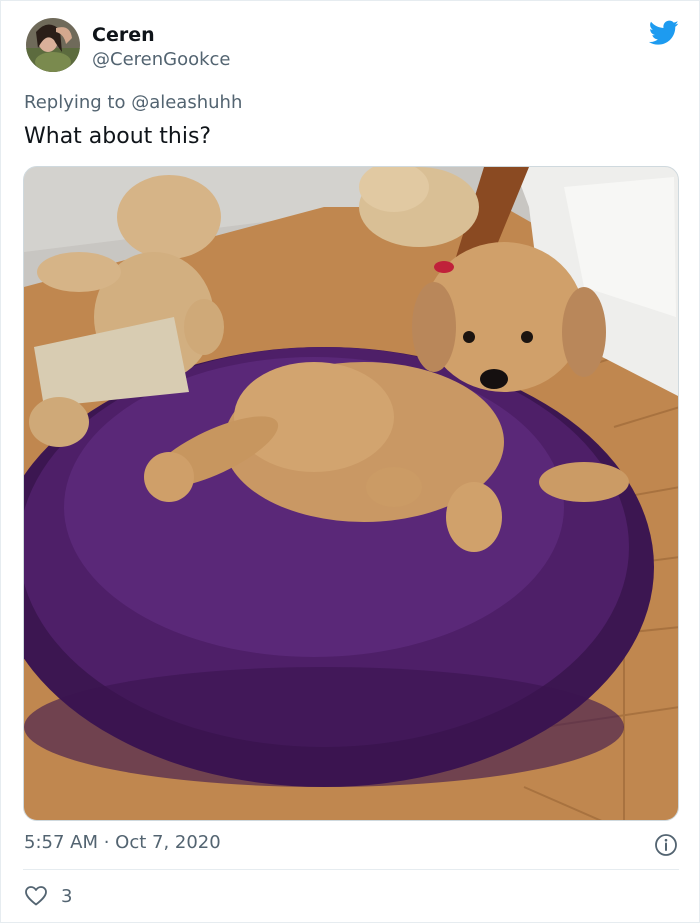 The image size is (700, 923). Describe the element at coordinates (351, 869) in the screenshot. I see `divider` at that location.